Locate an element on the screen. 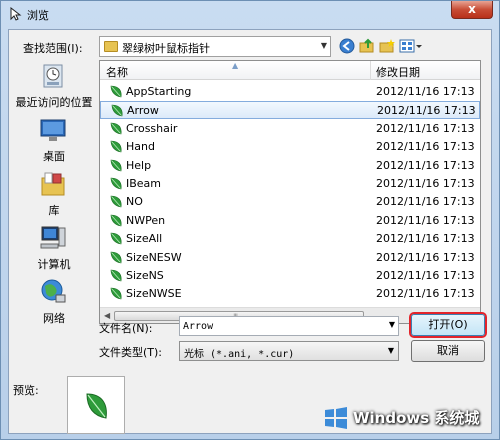  place-label: 网络 is located at coordinates (54, 318).